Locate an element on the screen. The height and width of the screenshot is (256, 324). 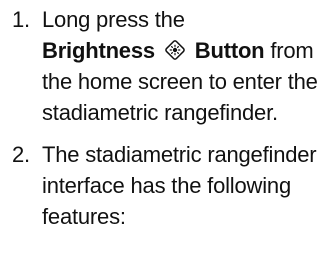
brightness-icon is located at coordinates (175, 50).